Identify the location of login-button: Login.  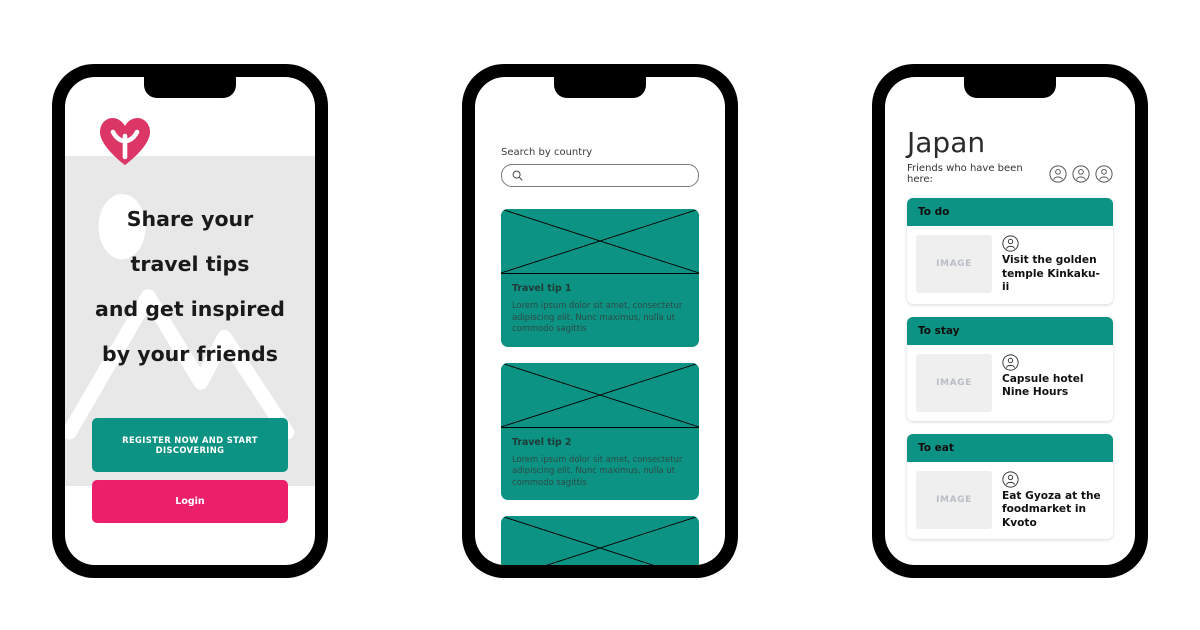
(190, 501).